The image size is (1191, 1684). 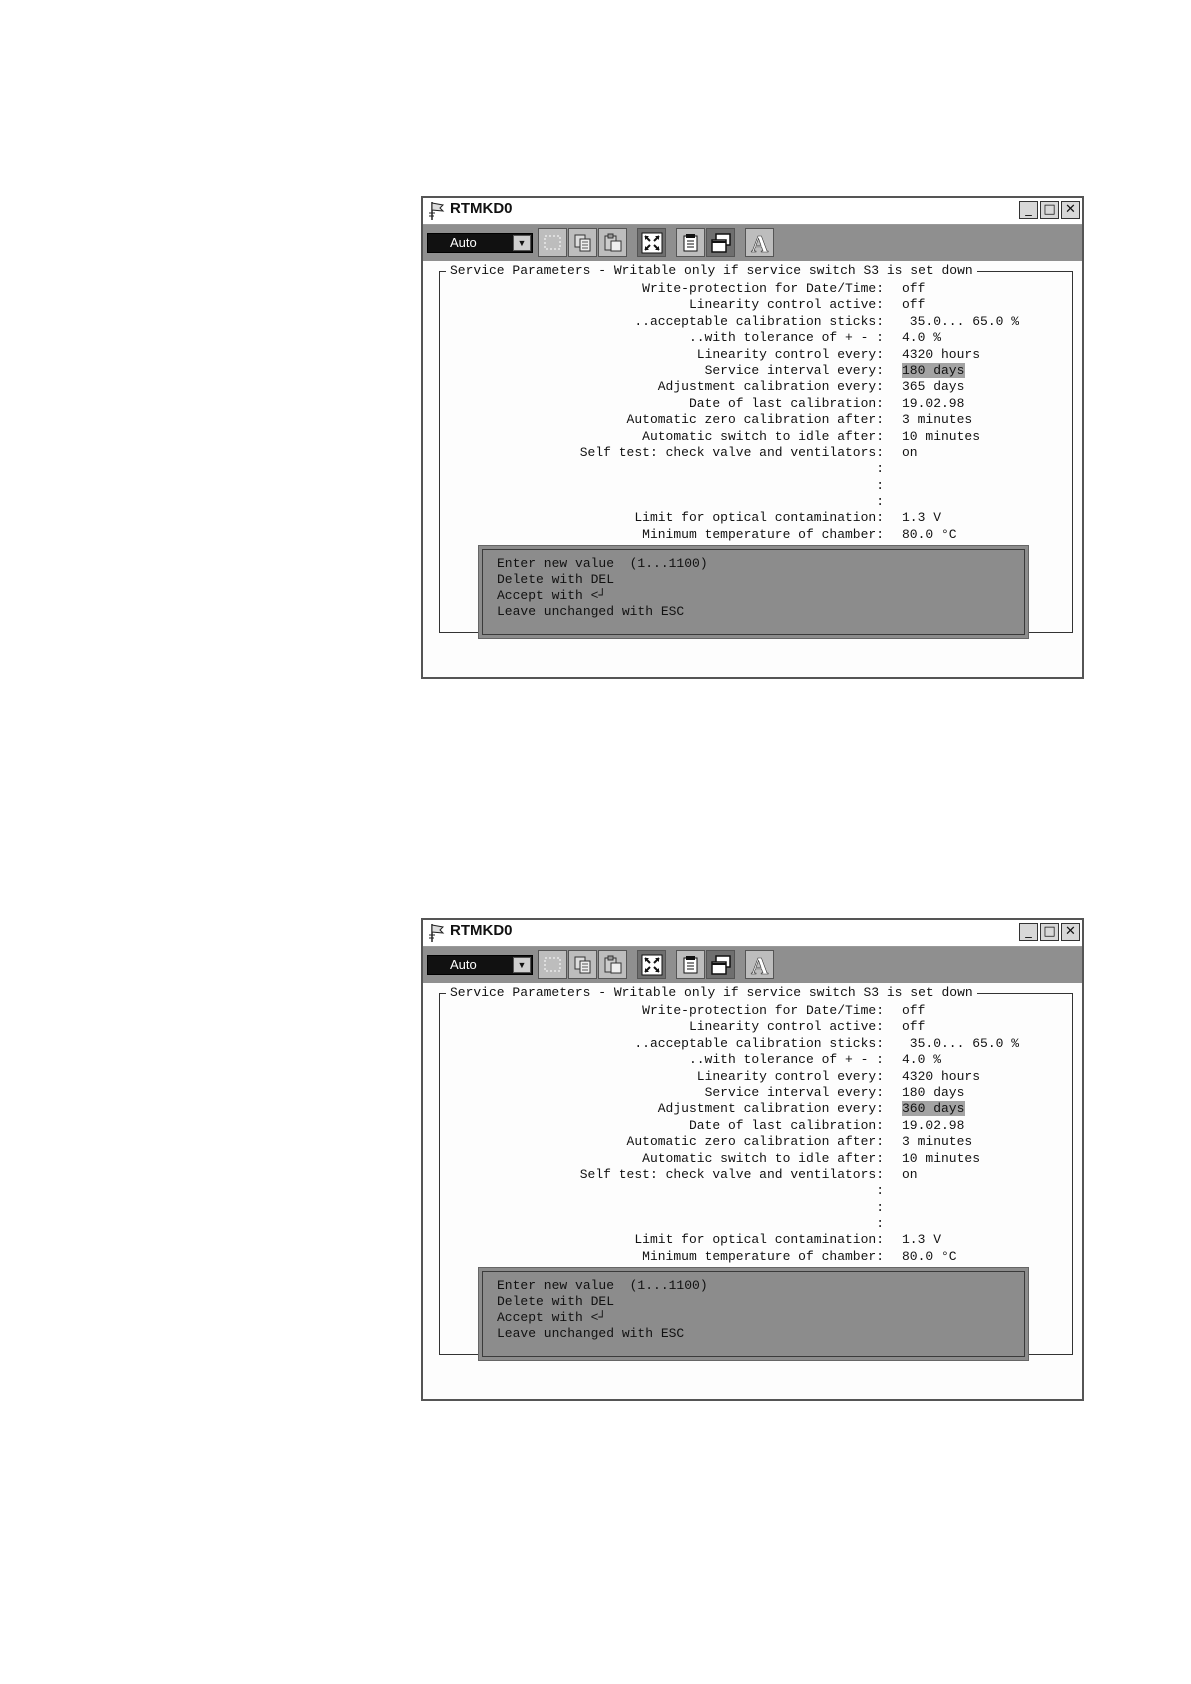 I want to click on dialog-line-enter: Enter new value (1...1100), so click(x=602, y=1285).